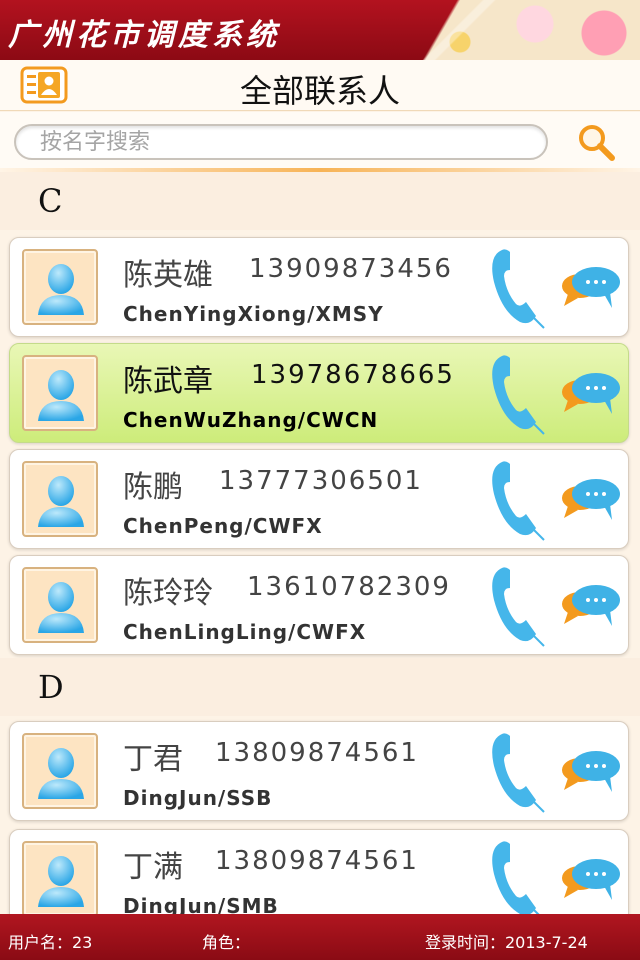  Describe the element at coordinates (320, 937) in the screenshot. I see `status-footer: 用户名：23 角色： 登录时间：2013-7-24` at that location.